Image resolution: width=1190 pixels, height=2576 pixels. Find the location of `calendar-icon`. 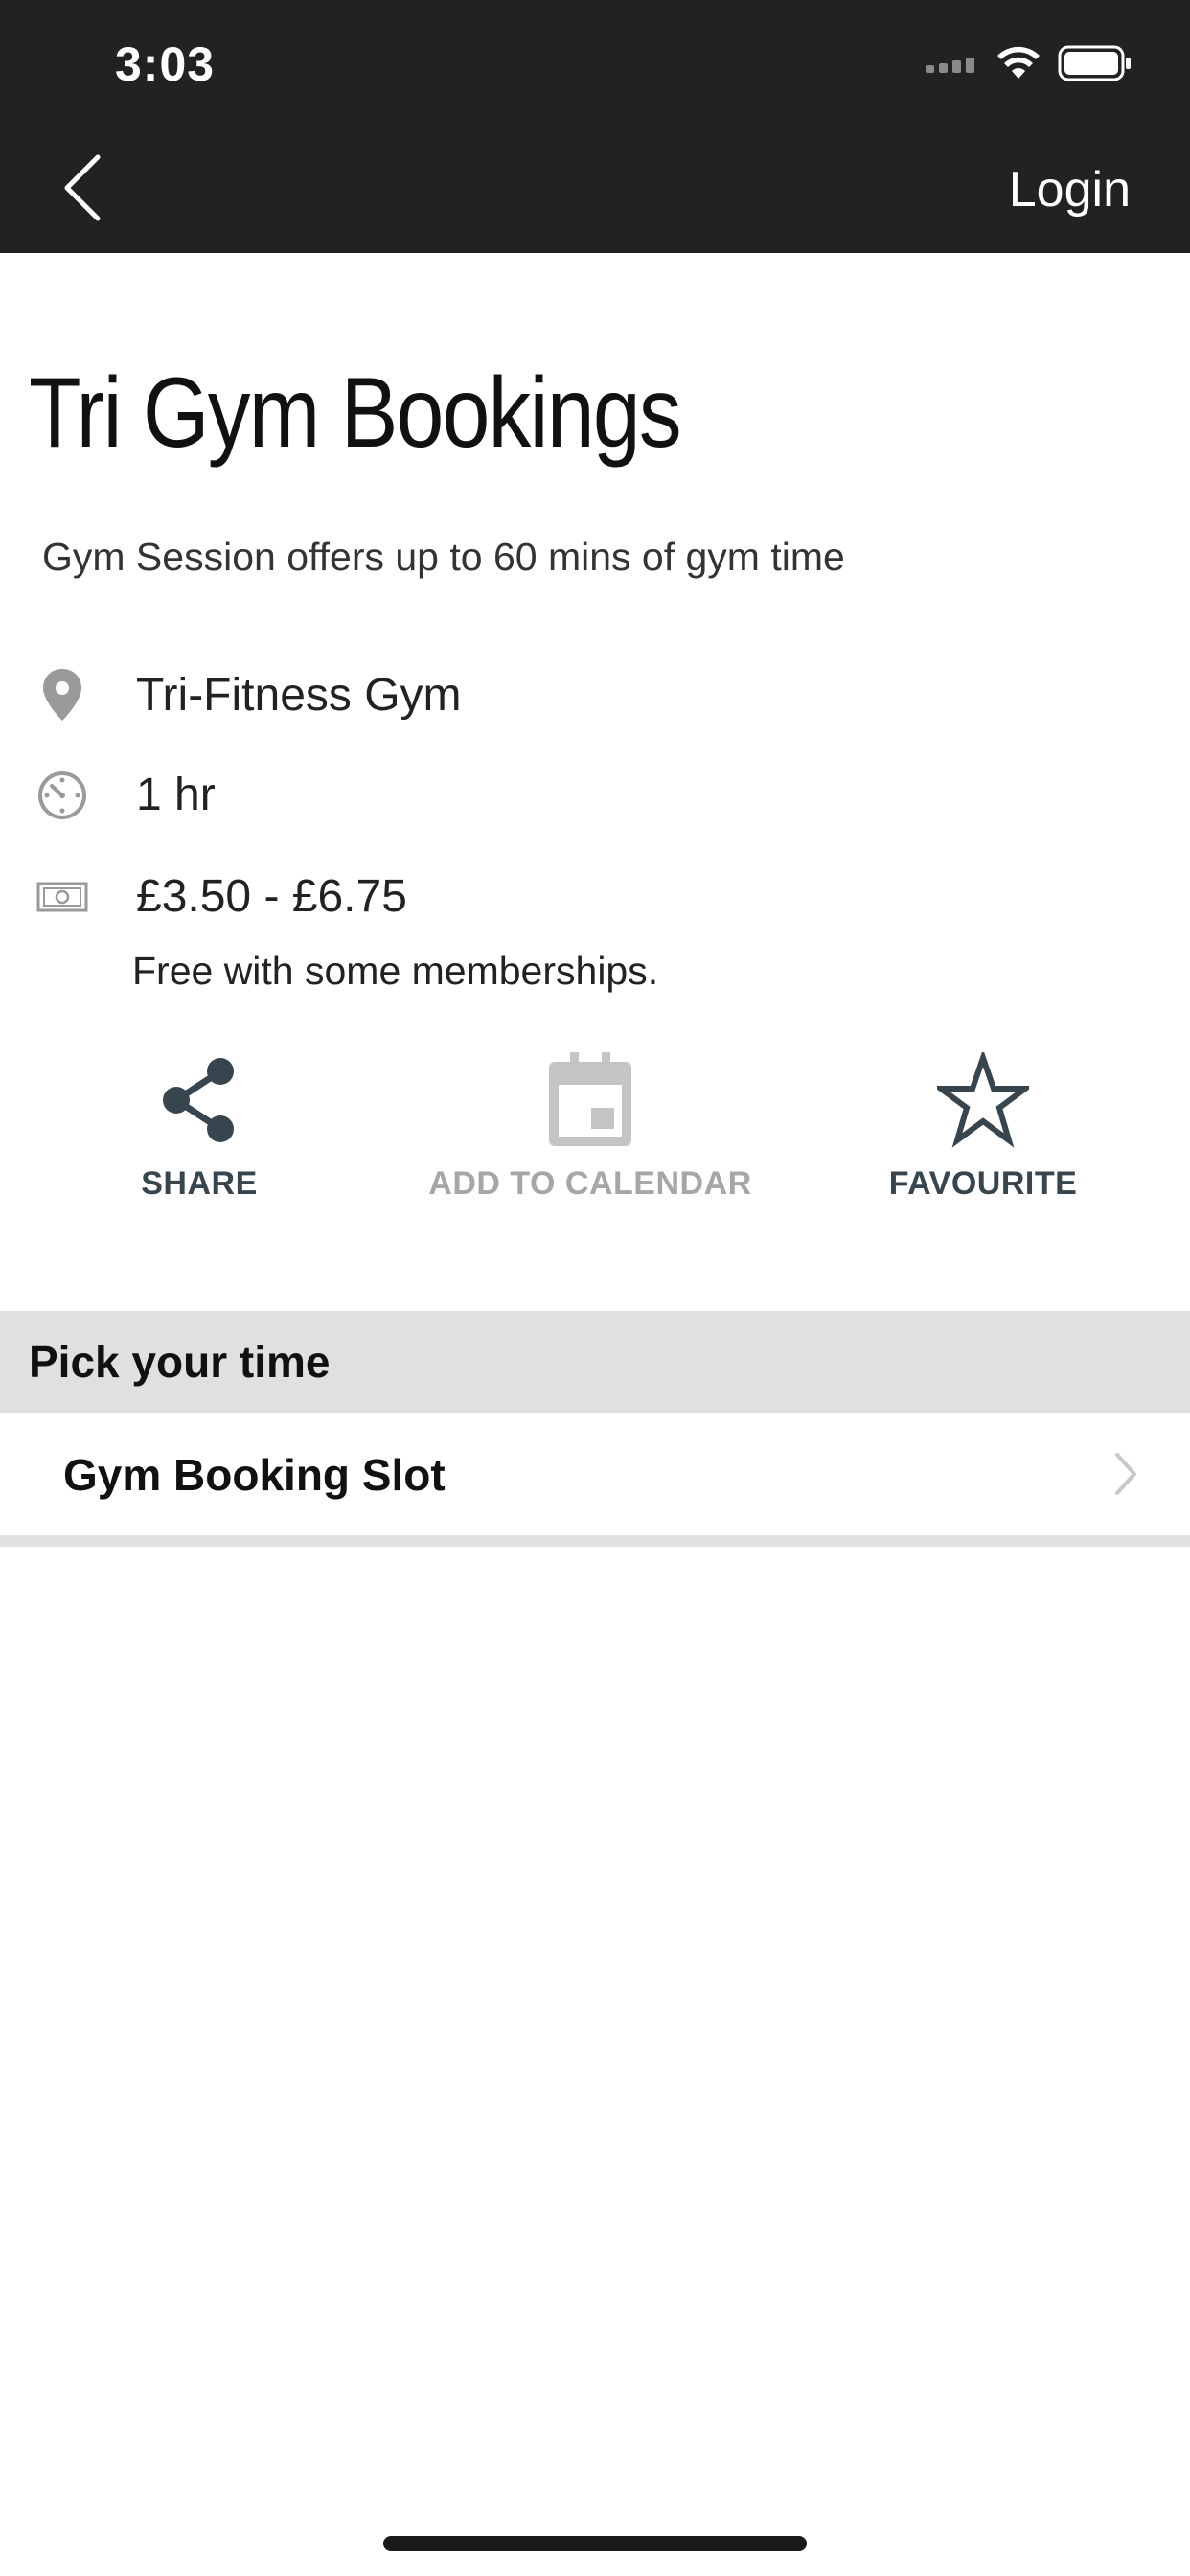

calendar-icon is located at coordinates (590, 1099).